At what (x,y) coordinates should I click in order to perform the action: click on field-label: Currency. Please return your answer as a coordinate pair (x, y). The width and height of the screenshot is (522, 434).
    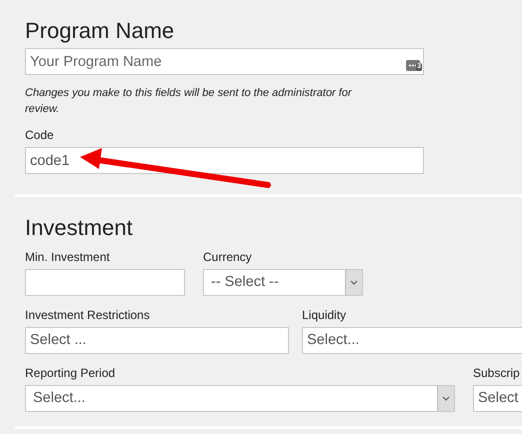
    Looking at the image, I should click on (227, 257).